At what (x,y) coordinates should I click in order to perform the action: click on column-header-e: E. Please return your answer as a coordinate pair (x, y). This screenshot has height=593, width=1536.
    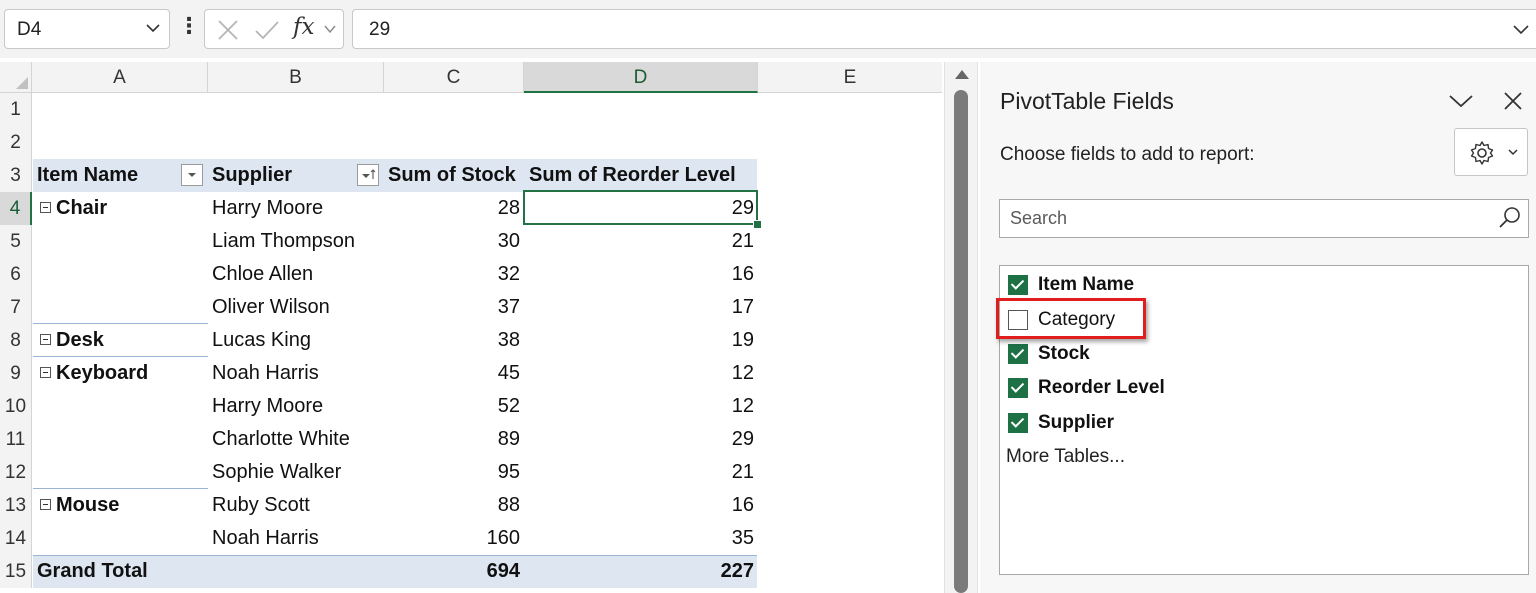
    Looking at the image, I should click on (850, 77).